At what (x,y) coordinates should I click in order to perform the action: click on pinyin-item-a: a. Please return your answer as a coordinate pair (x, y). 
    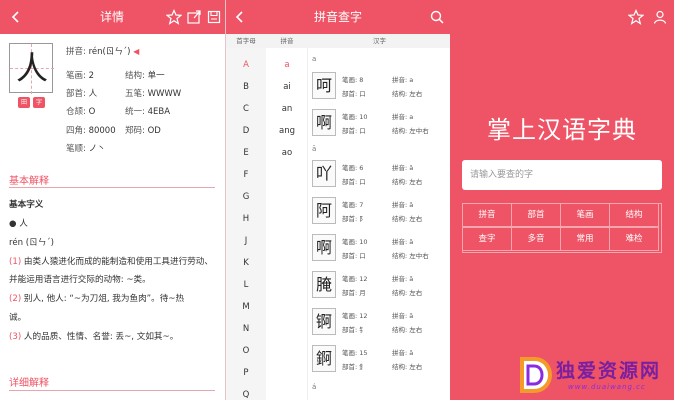
    Looking at the image, I should click on (287, 65).